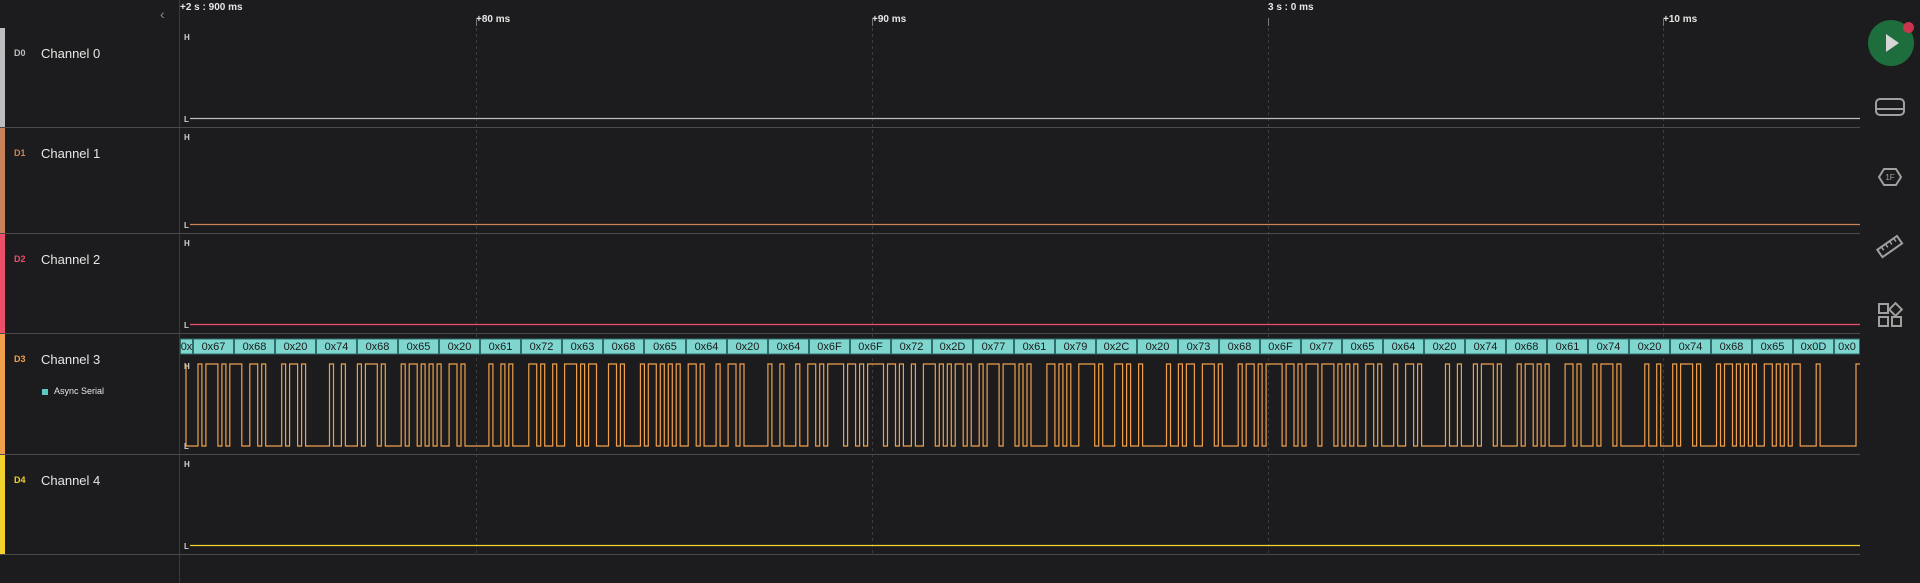 This screenshot has width=1920, height=583. I want to click on decoded-byte-label: 0x0, so click(1847, 347).